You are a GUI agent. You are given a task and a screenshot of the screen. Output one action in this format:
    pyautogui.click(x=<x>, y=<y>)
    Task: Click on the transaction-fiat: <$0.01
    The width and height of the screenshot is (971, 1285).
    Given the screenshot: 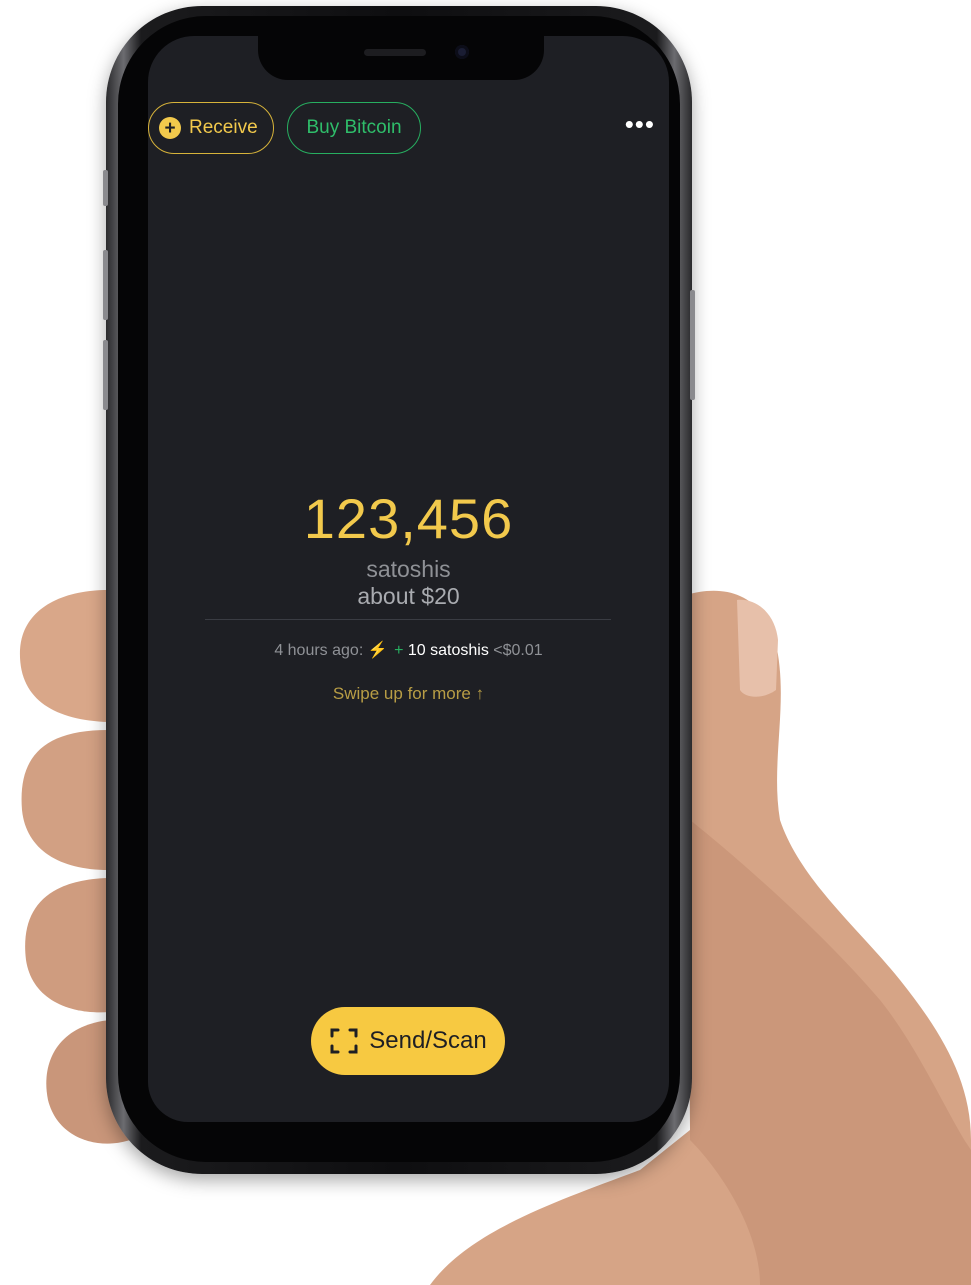 What is the action you would take?
    pyautogui.click(x=518, y=650)
    